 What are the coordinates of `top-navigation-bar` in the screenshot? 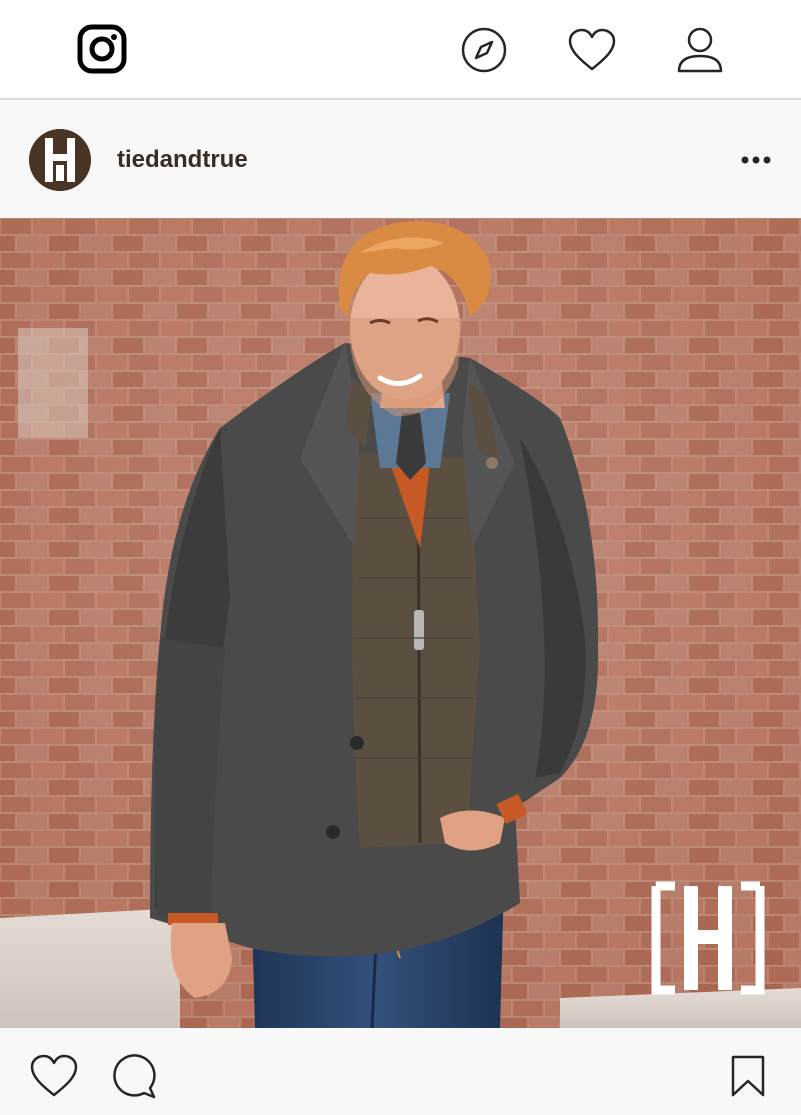 It's located at (400, 50).